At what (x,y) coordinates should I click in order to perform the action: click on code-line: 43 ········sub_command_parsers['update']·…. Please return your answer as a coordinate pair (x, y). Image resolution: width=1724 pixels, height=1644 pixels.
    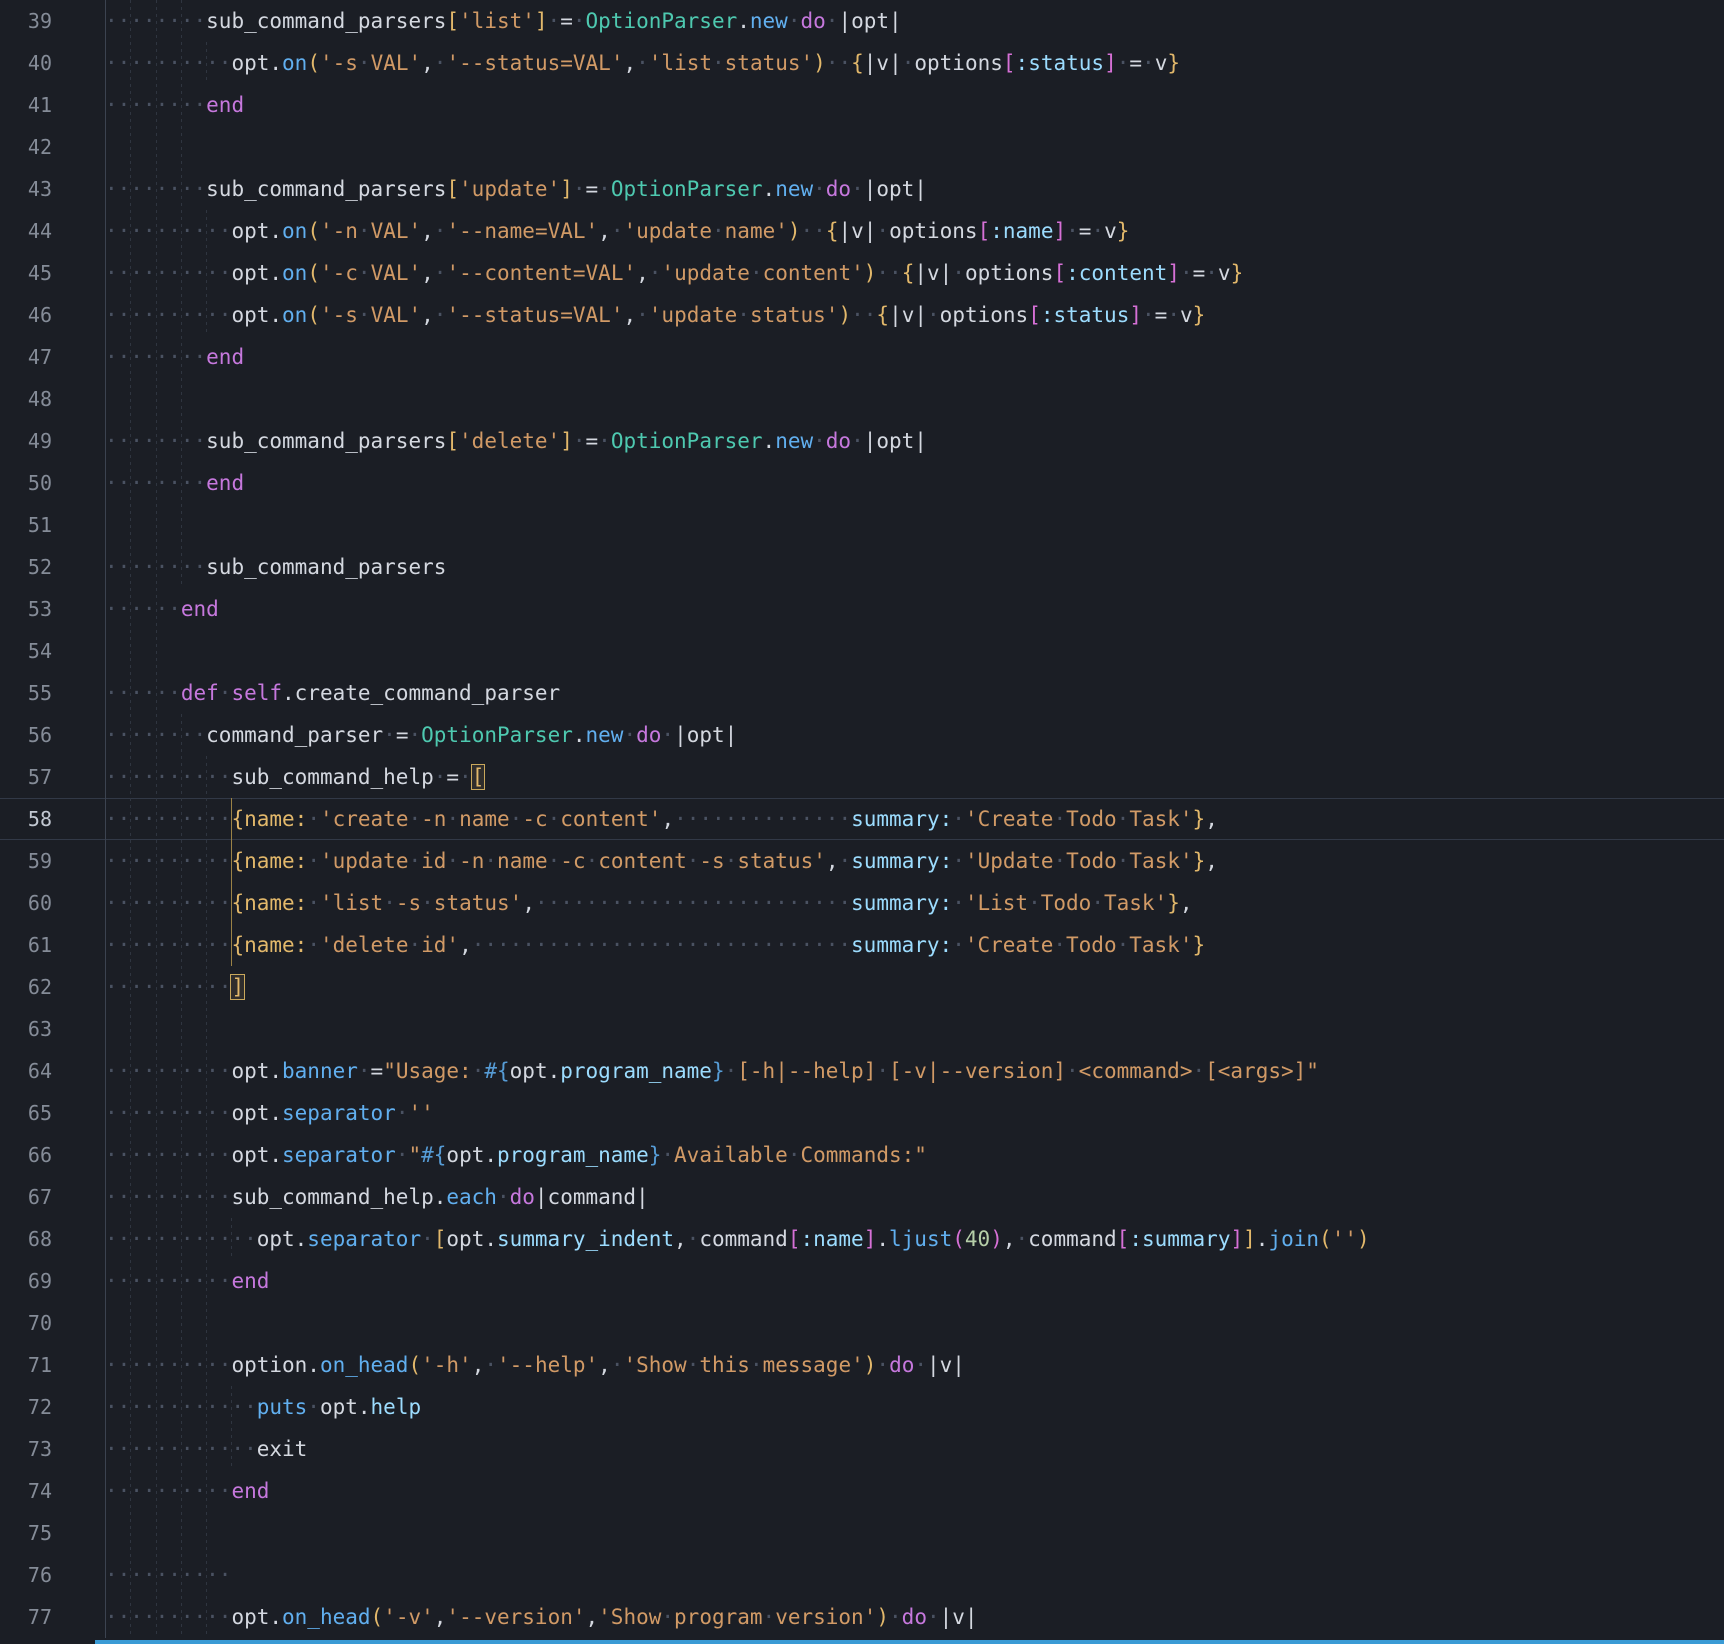
    Looking at the image, I should click on (862, 189).